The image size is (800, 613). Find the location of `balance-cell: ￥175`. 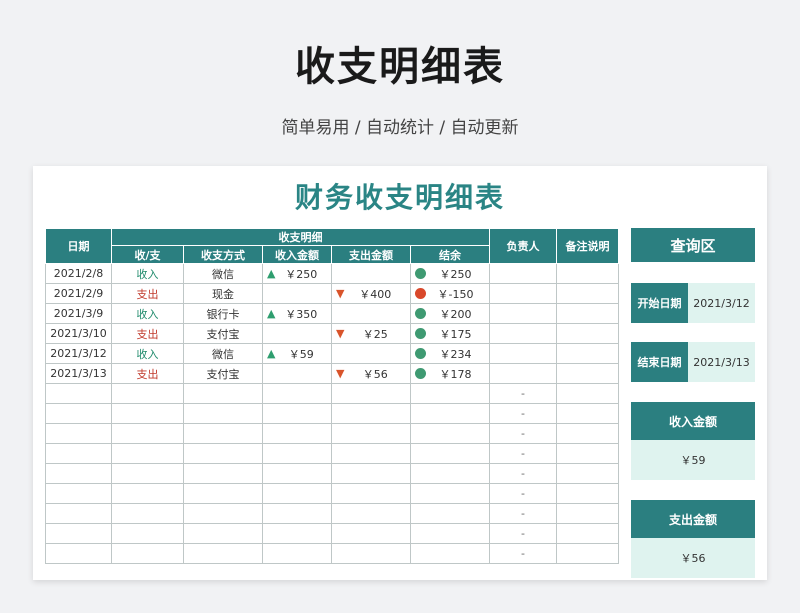

balance-cell: ￥175 is located at coordinates (450, 333).